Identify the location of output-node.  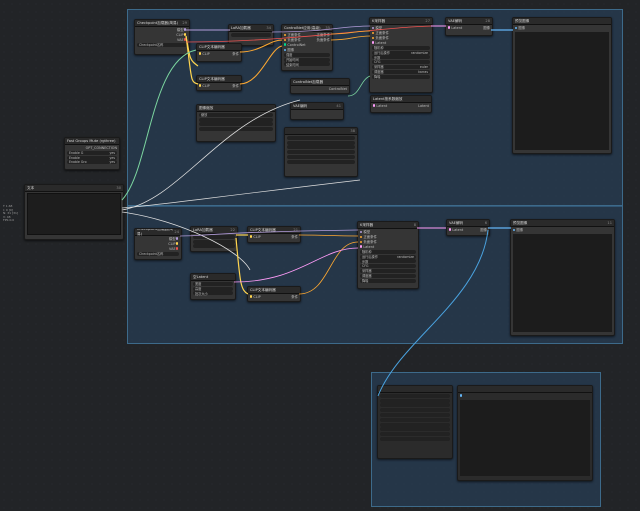
(525, 433).